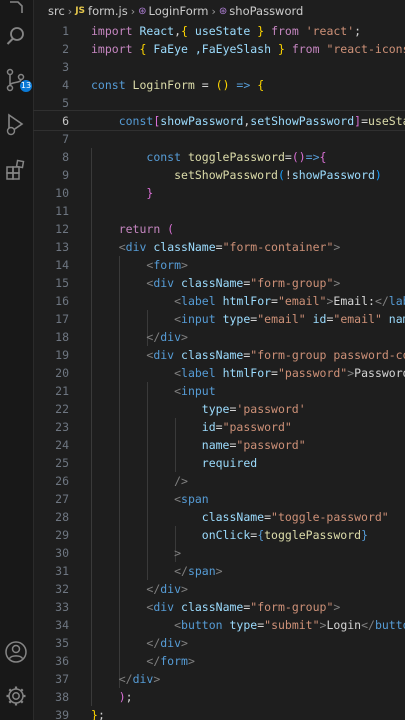 This screenshot has width=405, height=720. What do you see at coordinates (62, 535) in the screenshot?
I see `line-number: 29` at bounding box center [62, 535].